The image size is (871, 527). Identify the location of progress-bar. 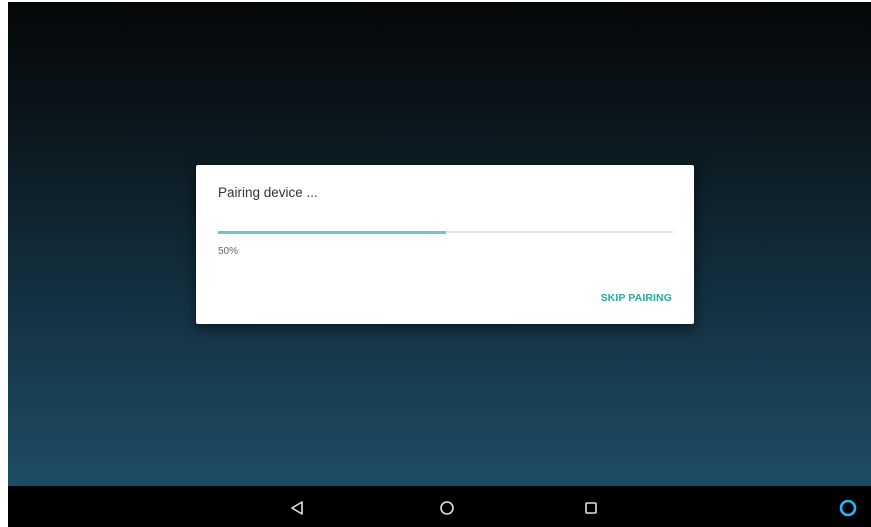
(445, 232).